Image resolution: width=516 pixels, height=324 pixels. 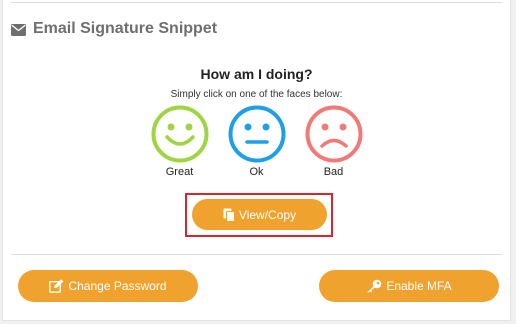 I want to click on rating-title: How am I doing?, so click(x=256, y=74).